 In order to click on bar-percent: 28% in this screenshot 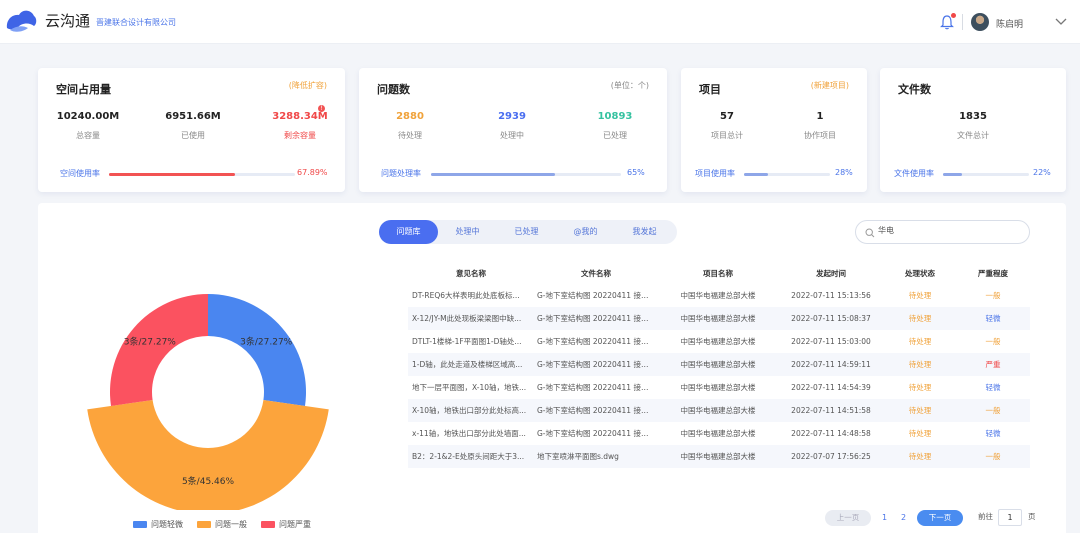, I will do `click(844, 172)`.